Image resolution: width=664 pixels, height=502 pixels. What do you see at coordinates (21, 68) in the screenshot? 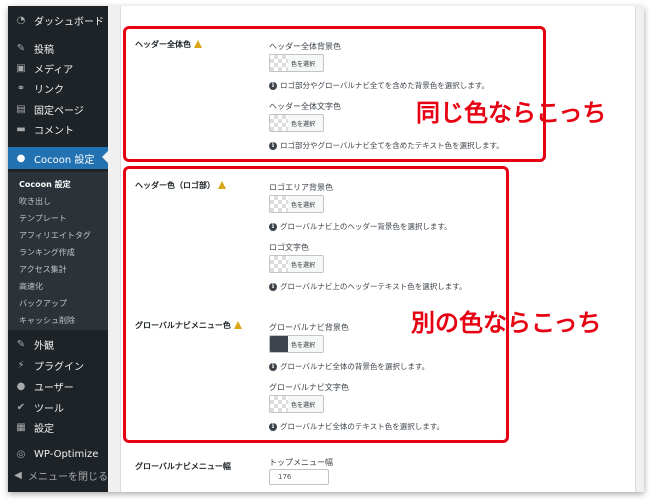
I see `media-icon: ▣` at bounding box center [21, 68].